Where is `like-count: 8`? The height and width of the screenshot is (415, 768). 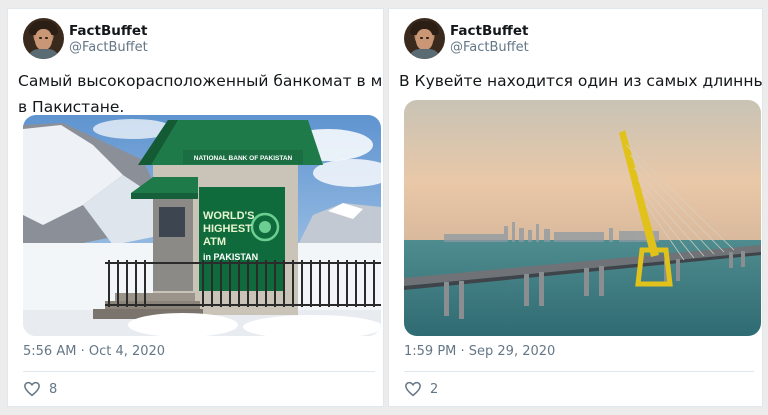
like-count: 8 is located at coordinates (53, 389).